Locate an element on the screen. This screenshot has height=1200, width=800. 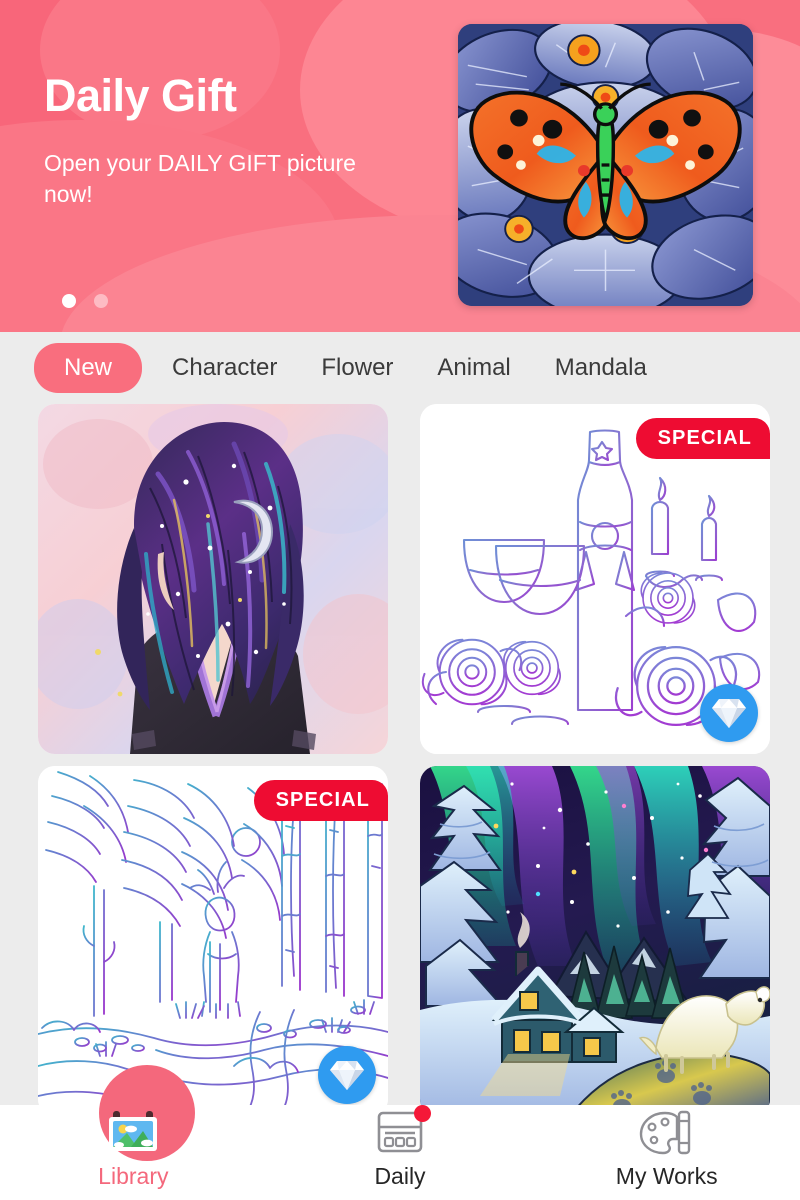
tab-animal: Animal is located at coordinates (473, 368).